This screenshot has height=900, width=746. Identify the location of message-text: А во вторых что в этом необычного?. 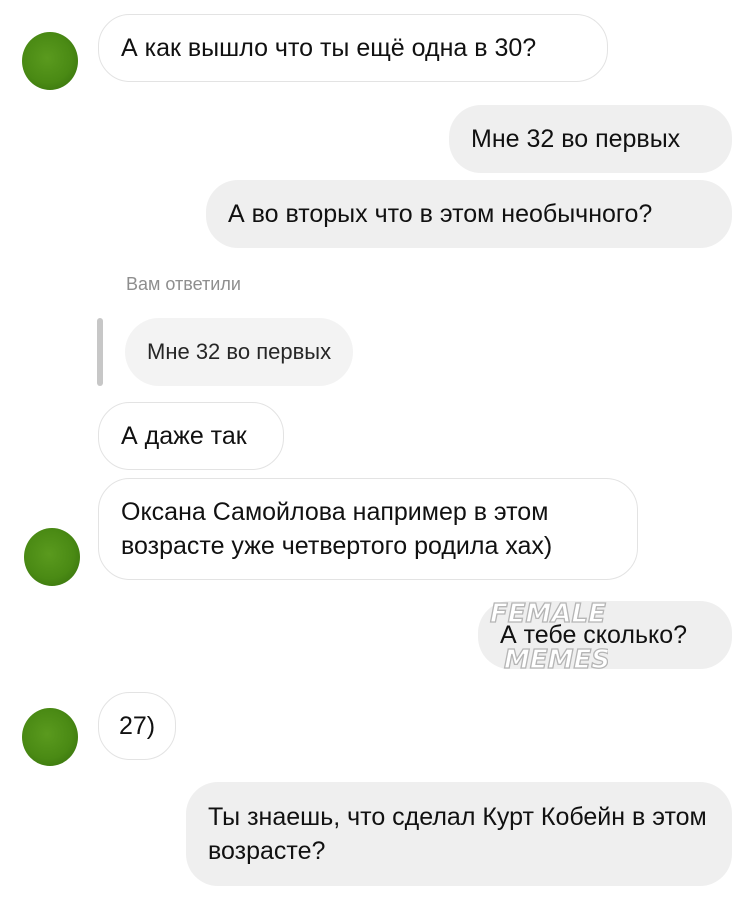
(440, 214).